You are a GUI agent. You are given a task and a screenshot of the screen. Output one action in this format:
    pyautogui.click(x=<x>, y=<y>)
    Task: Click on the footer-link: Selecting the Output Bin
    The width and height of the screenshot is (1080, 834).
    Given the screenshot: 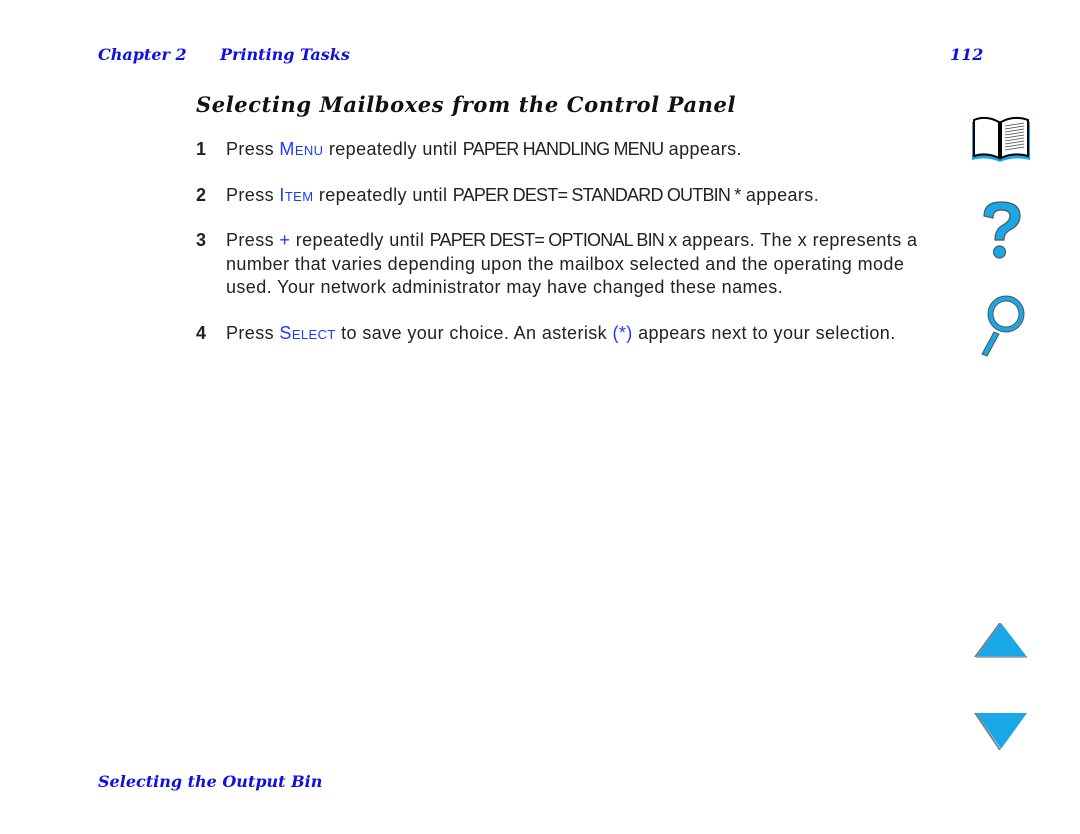 What is the action you would take?
    pyautogui.click(x=210, y=781)
    